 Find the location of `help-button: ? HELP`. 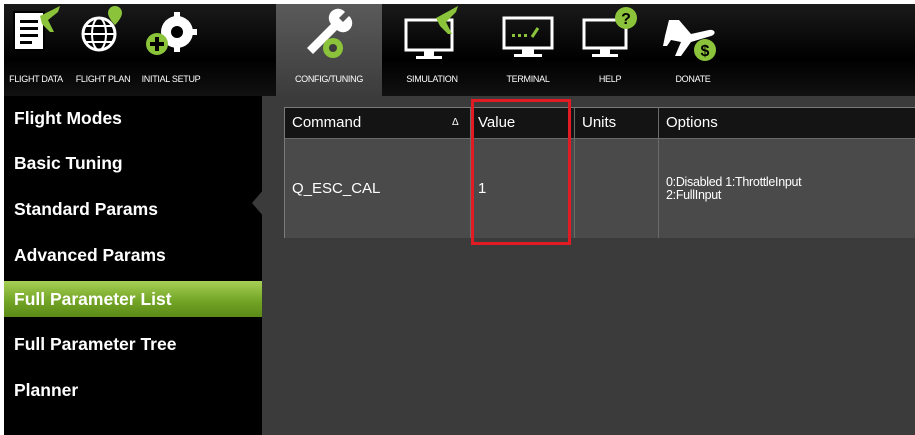

help-button: ? HELP is located at coordinates (610, 50).